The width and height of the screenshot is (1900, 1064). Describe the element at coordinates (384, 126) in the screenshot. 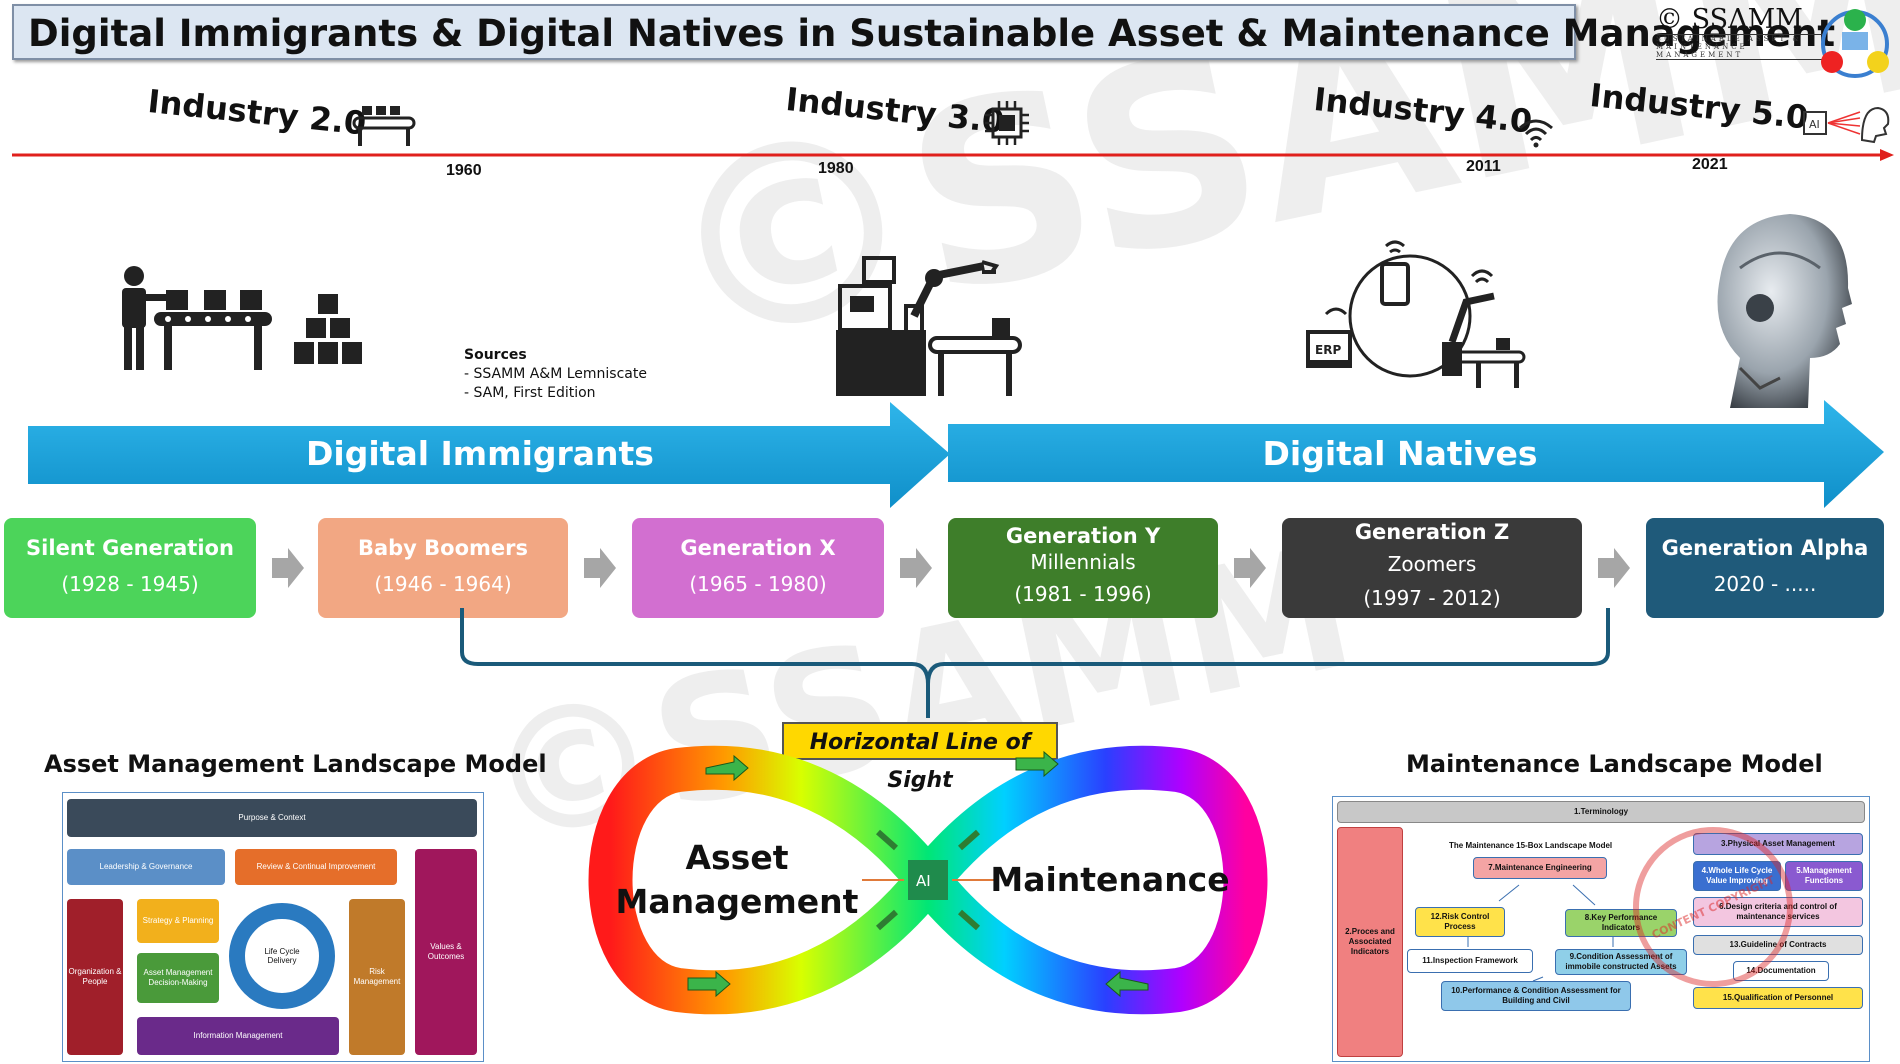

I see `conveyor-small-icon` at that location.